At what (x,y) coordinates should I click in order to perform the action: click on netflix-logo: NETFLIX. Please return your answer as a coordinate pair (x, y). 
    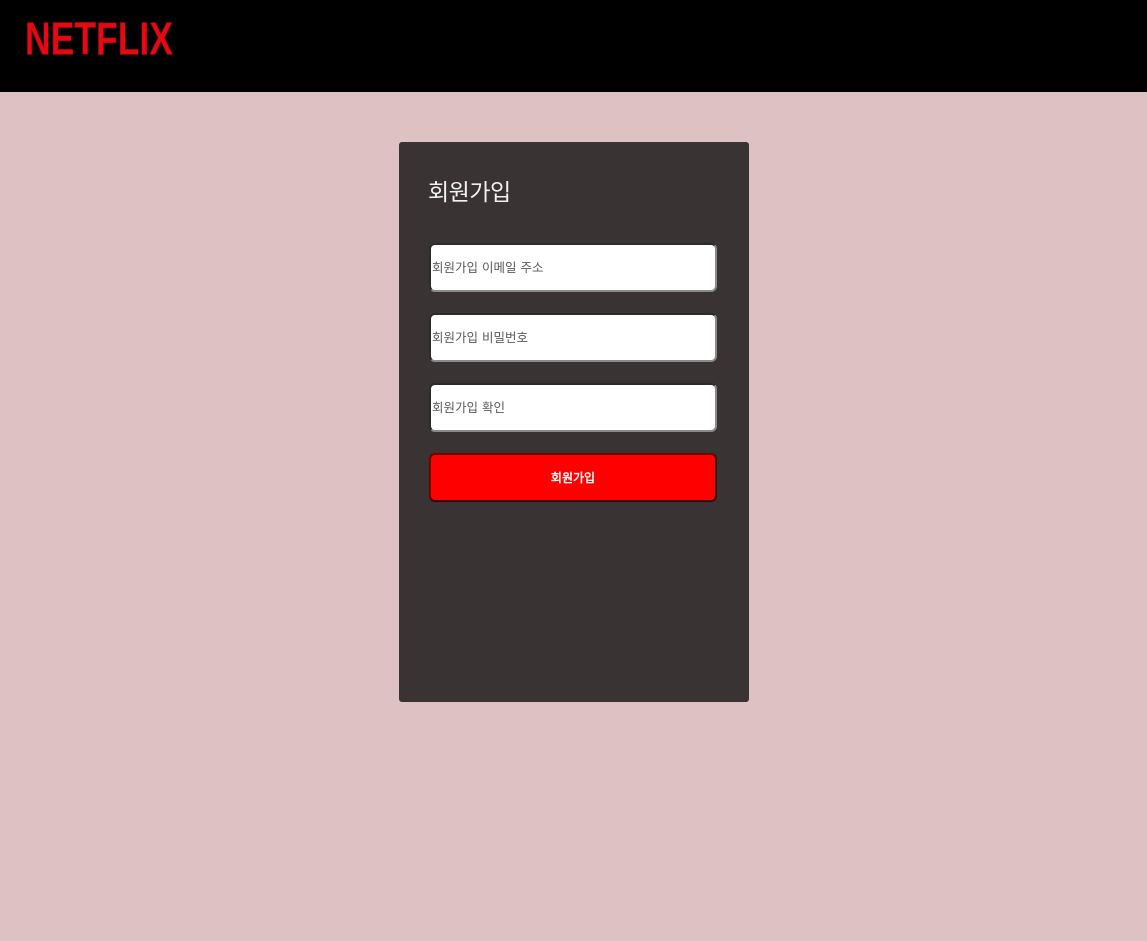
    Looking at the image, I should click on (99, 36).